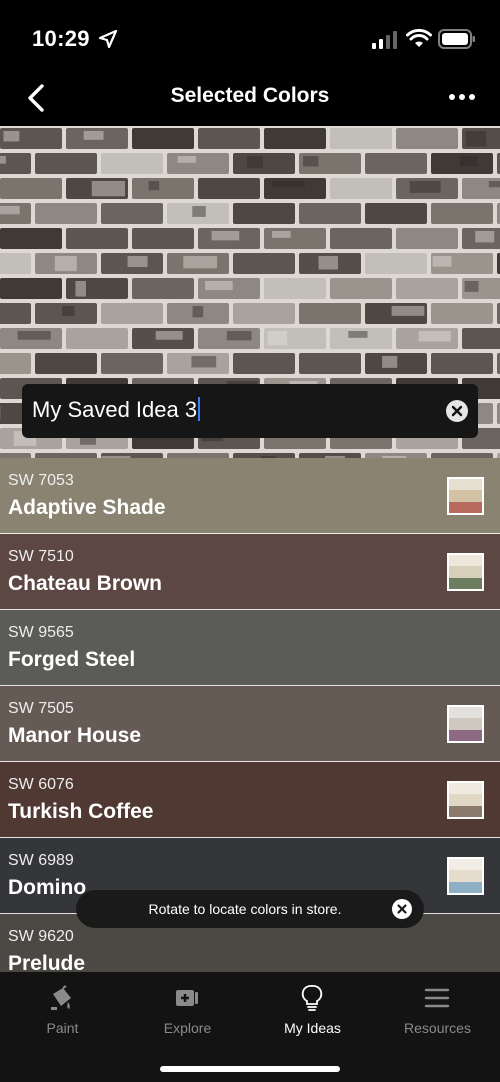 Image resolution: width=500 pixels, height=1082 pixels. Describe the element at coordinates (62, 1028) in the screenshot. I see `tab-paint-label: Paint` at that location.